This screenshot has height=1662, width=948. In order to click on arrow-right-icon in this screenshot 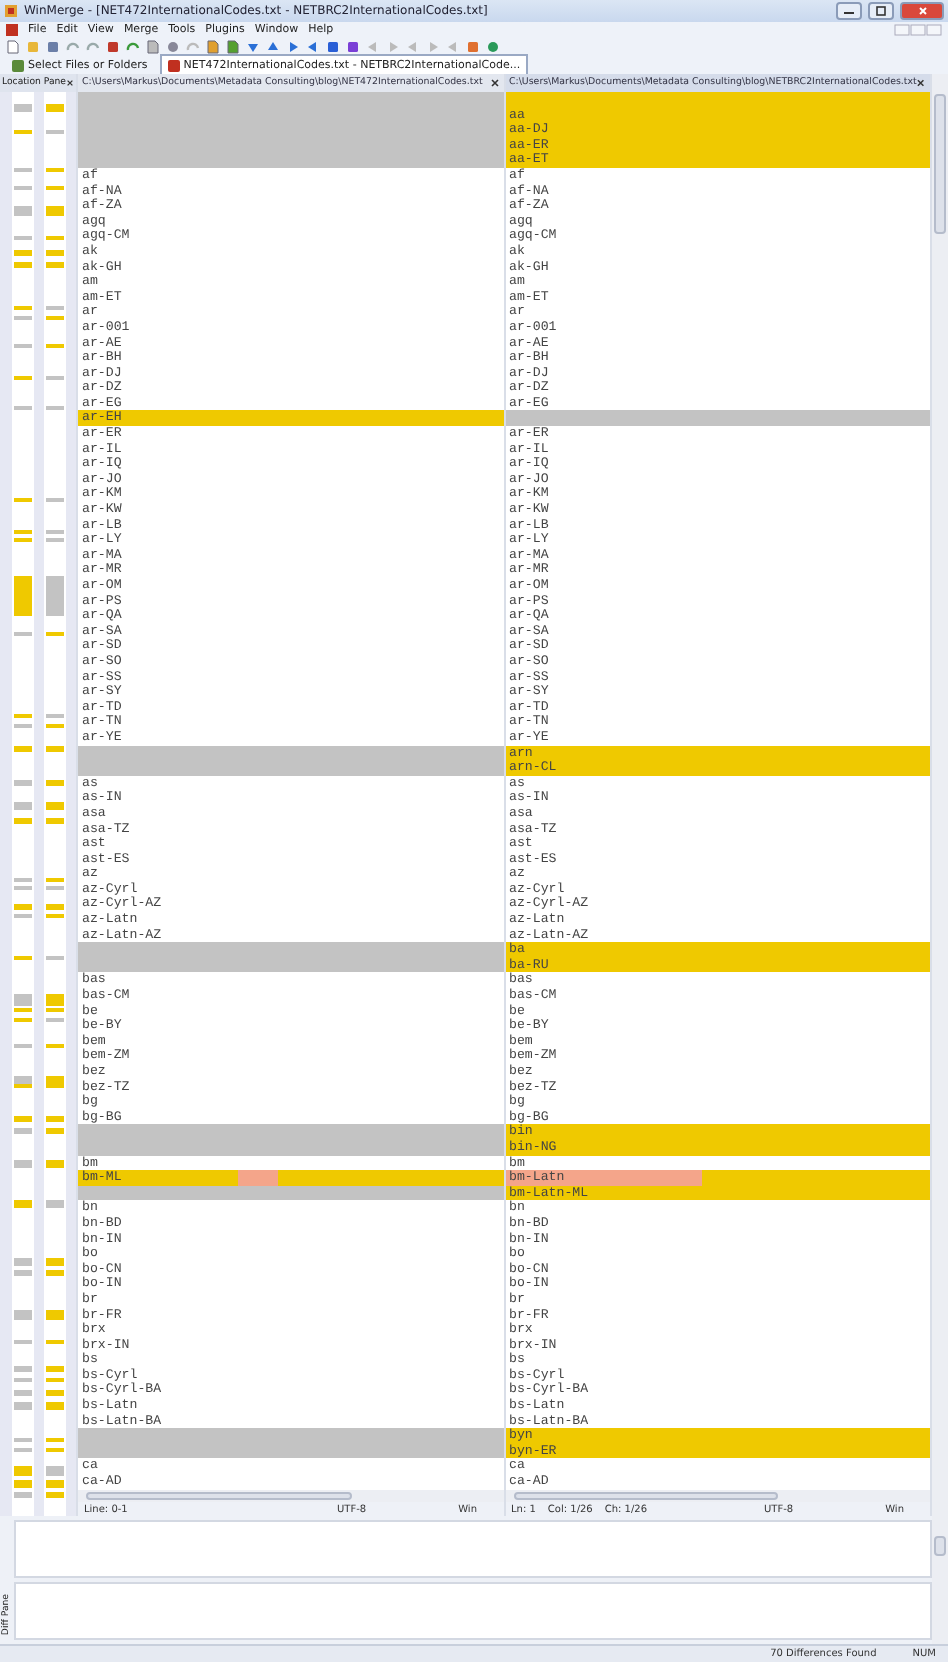, I will do `click(293, 46)`.